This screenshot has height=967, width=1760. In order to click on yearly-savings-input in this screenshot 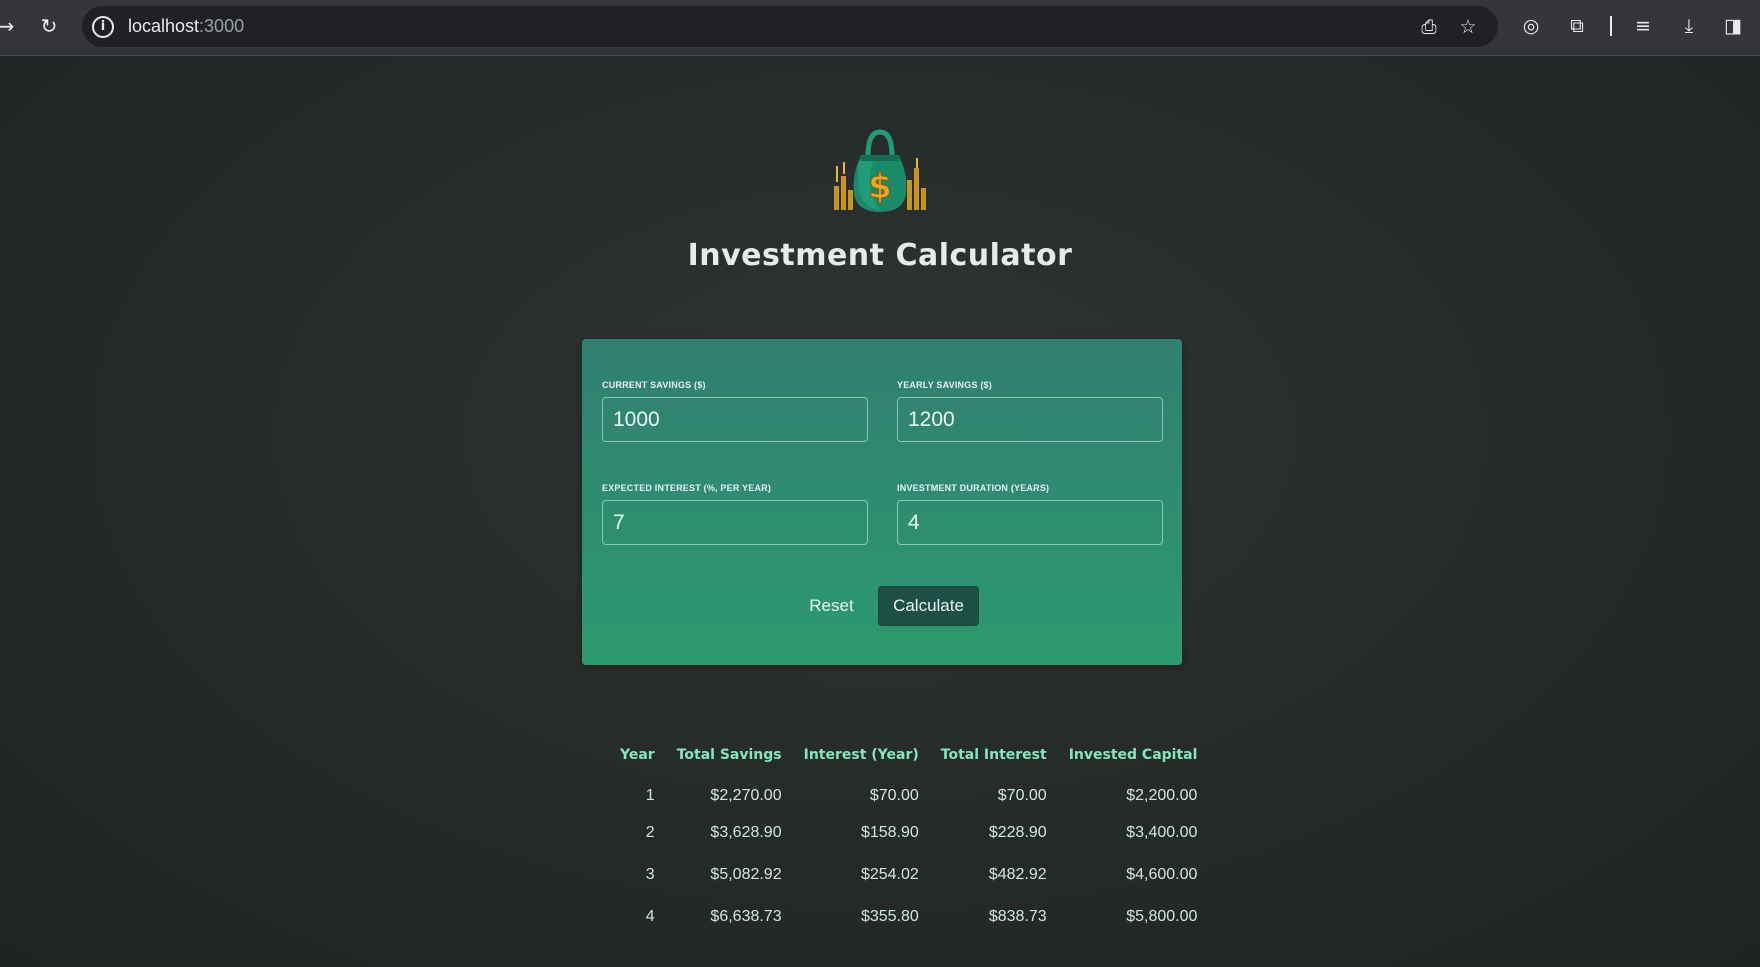, I will do `click(1030, 419)`.